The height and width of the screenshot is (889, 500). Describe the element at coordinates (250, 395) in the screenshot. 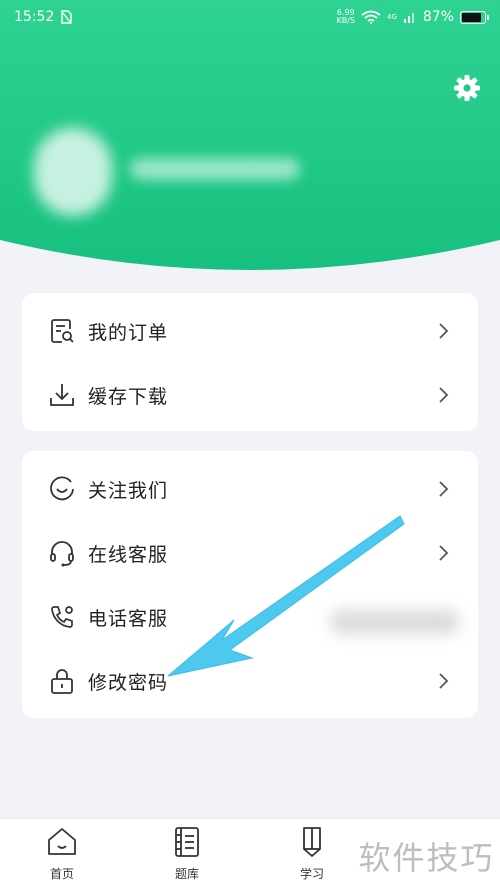

I see `menu-item-cache-download: 缓存下载` at that location.